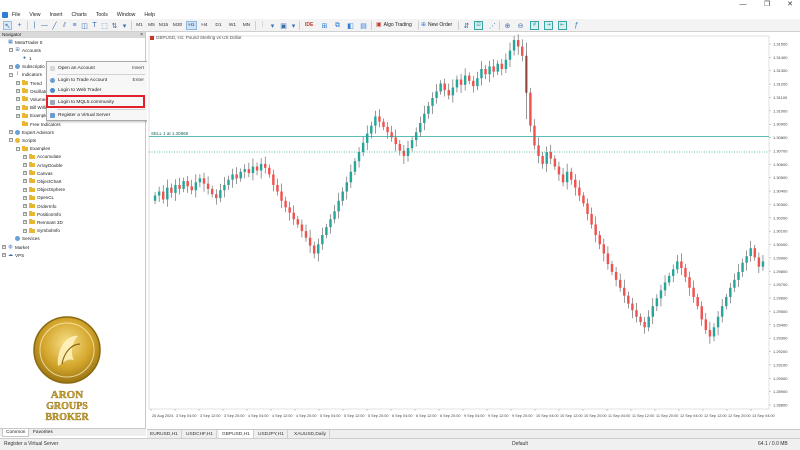 Image resolution: width=800 pixels, height=450 pixels. Describe the element at coordinates (56, 15) in the screenshot. I see `menu-insert: Insert` at that location.